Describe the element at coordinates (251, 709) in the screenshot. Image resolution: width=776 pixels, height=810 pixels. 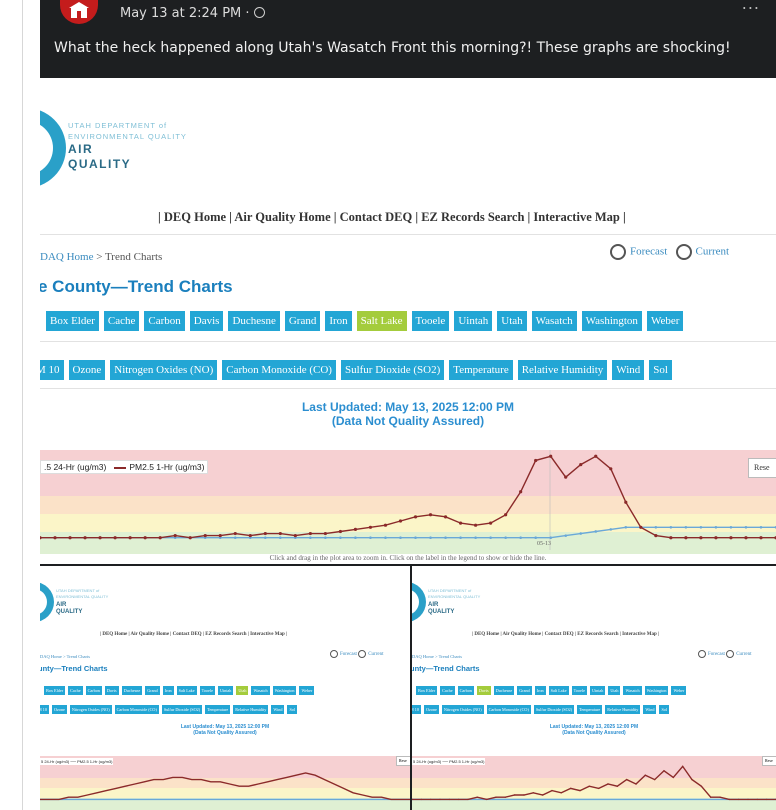
I see `pollutant-button-relative-humidity: Relative Humidity` at that location.